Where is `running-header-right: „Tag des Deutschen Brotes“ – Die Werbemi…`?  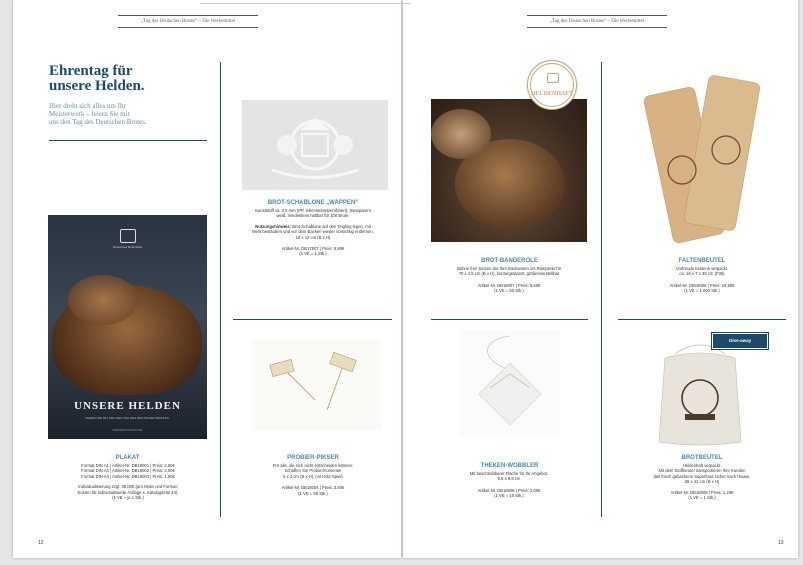 running-header-right: „Tag des Deutschen Brotes“ – Die Werbemi… is located at coordinates (597, 21).